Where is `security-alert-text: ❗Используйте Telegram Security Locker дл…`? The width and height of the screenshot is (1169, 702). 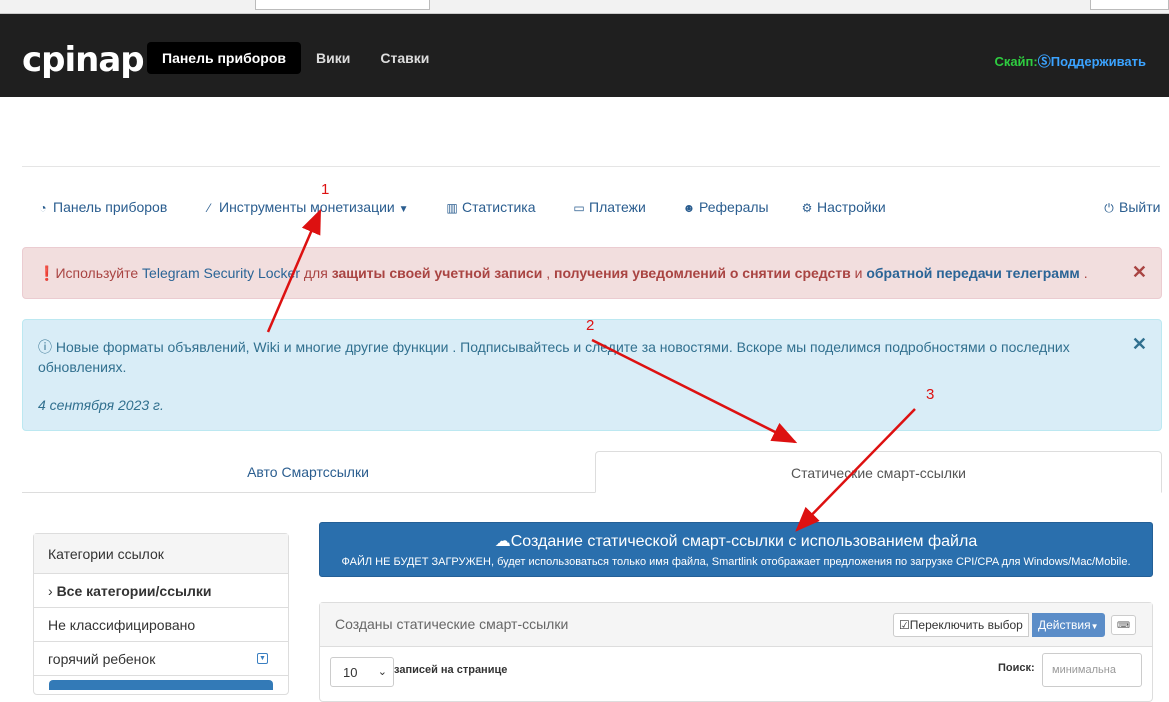 security-alert-text: ❗Используйте Telegram Security Locker дл… is located at coordinates (563, 273).